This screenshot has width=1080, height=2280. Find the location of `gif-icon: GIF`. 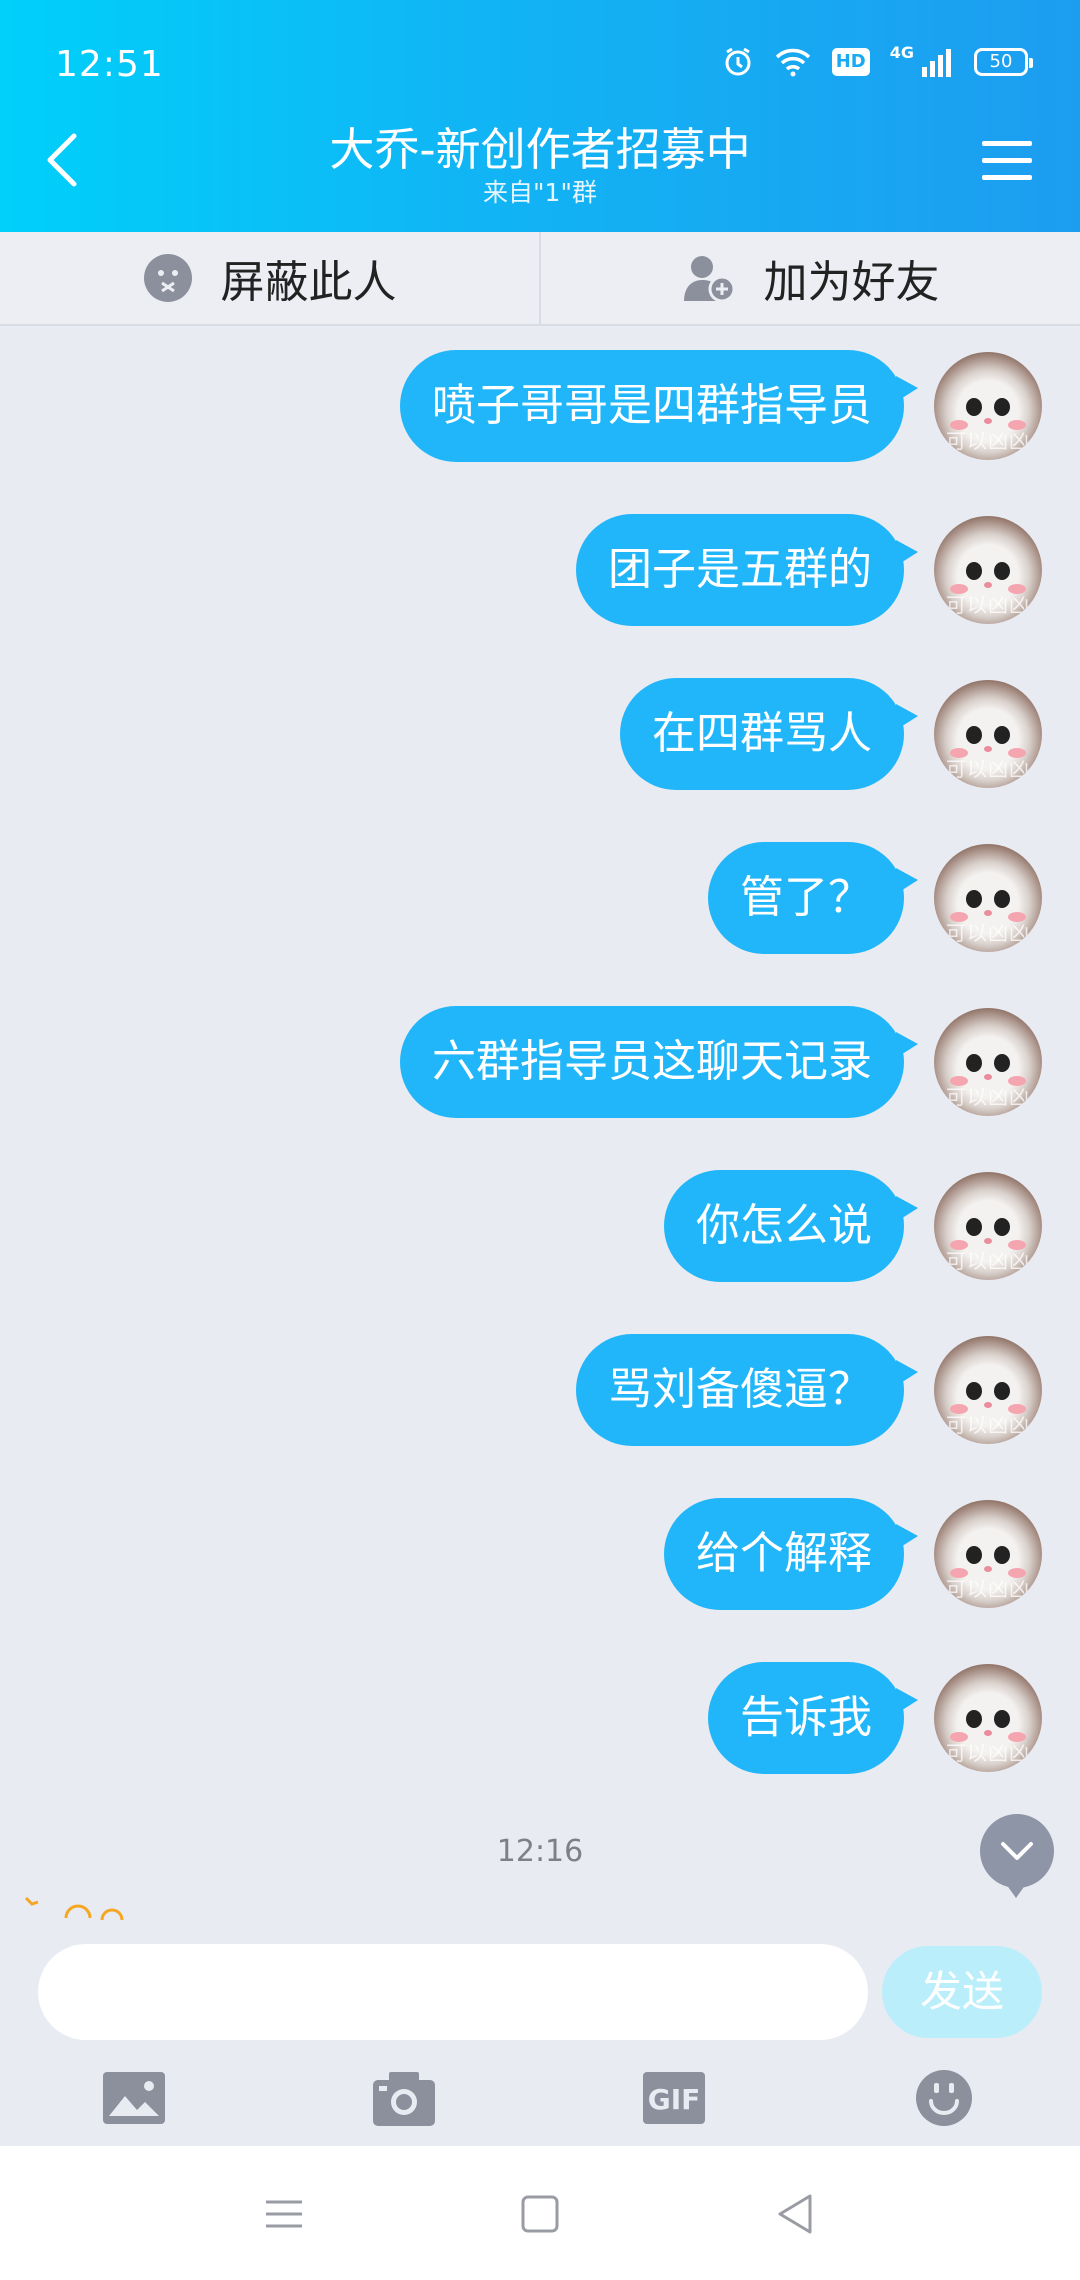

gif-icon: GIF is located at coordinates (674, 2098).